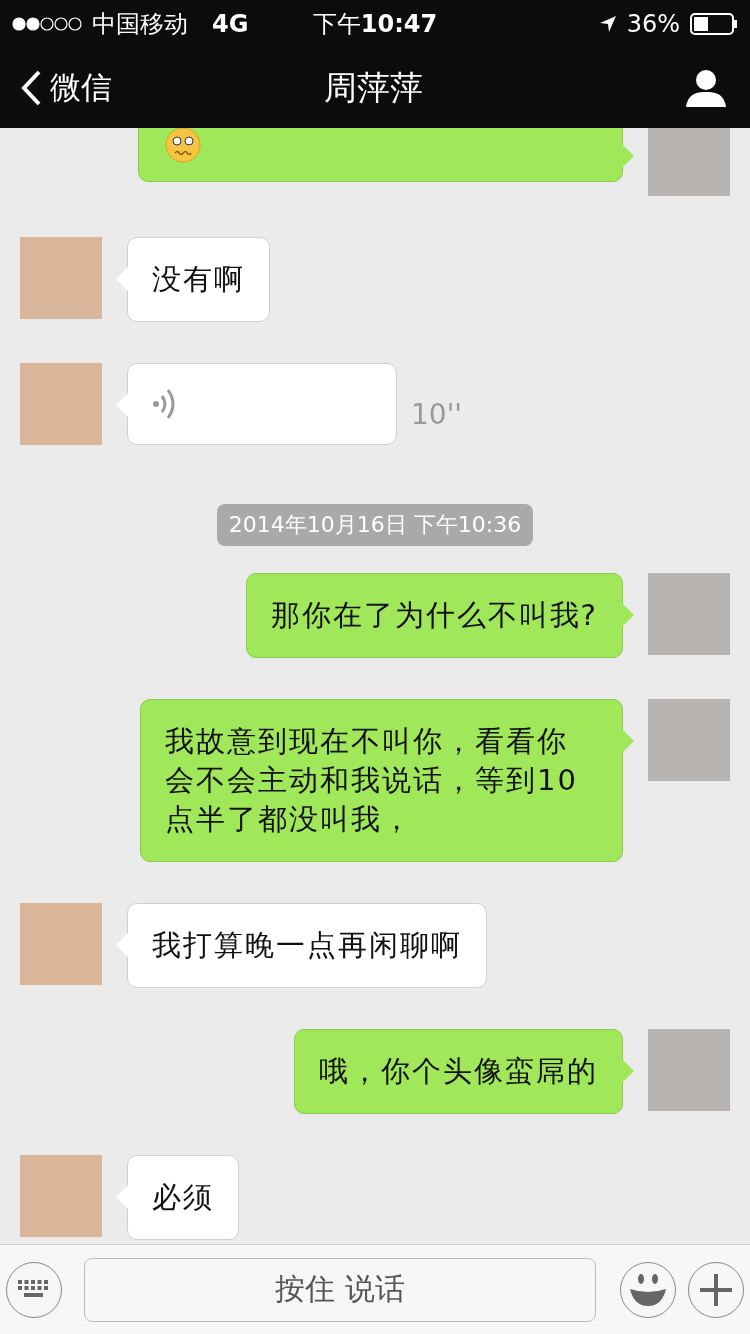  What do you see at coordinates (648, 1289) in the screenshot?
I see `smiley-icon` at bounding box center [648, 1289].